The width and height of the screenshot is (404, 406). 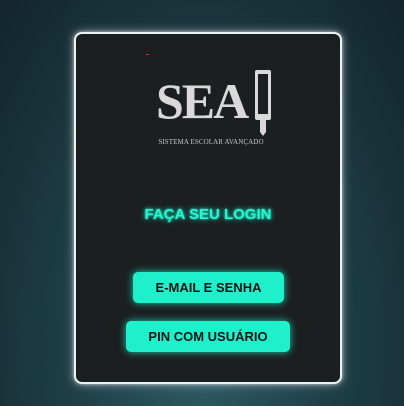 I want to click on logo-subtitle: SISTEMA ESCOLAR AVANÇADO, so click(x=211, y=142).